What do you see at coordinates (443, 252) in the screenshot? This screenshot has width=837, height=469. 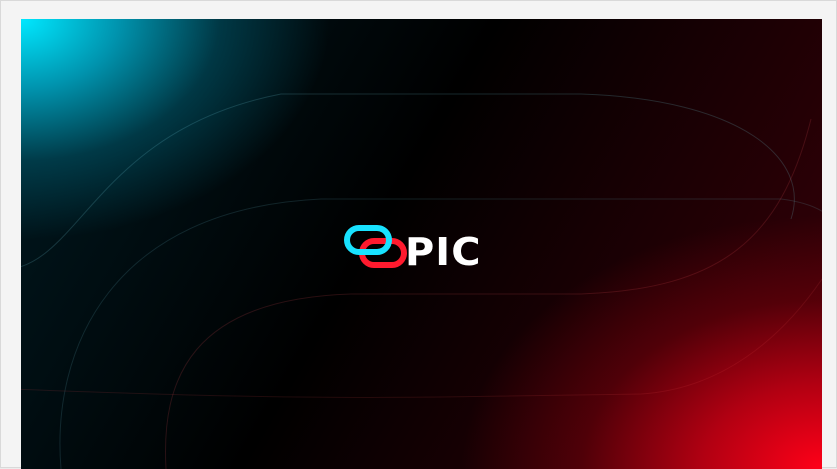 I see `logo-wordmark: PIC` at bounding box center [443, 252].